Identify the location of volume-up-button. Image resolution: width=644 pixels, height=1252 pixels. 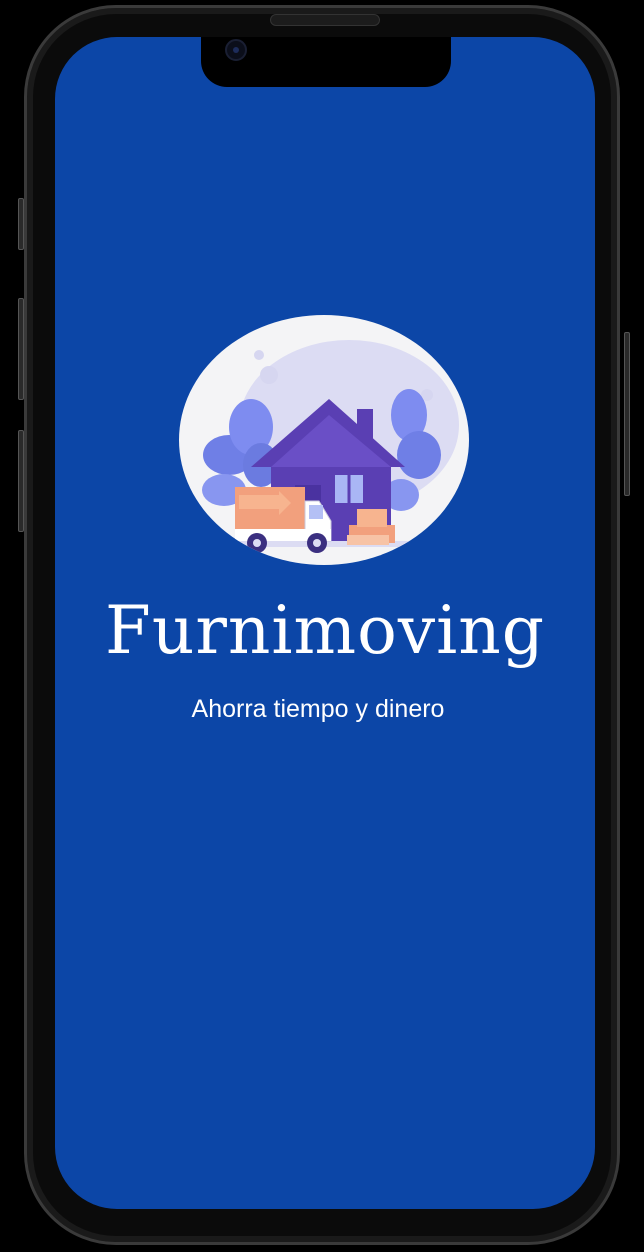
(21, 349).